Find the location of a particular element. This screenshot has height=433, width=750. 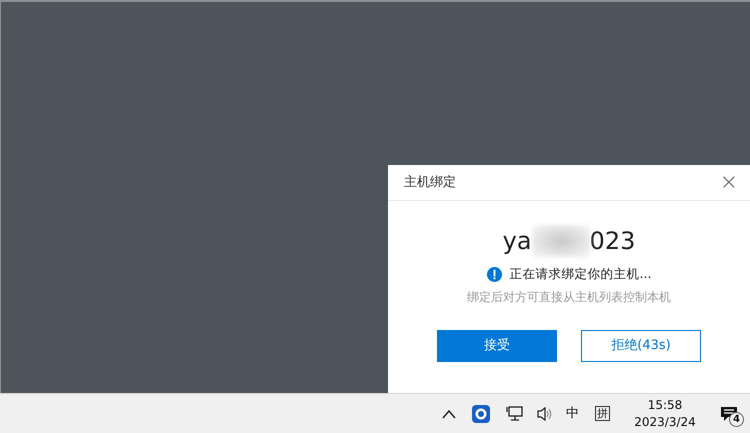

redaction-blur is located at coordinates (561, 241).